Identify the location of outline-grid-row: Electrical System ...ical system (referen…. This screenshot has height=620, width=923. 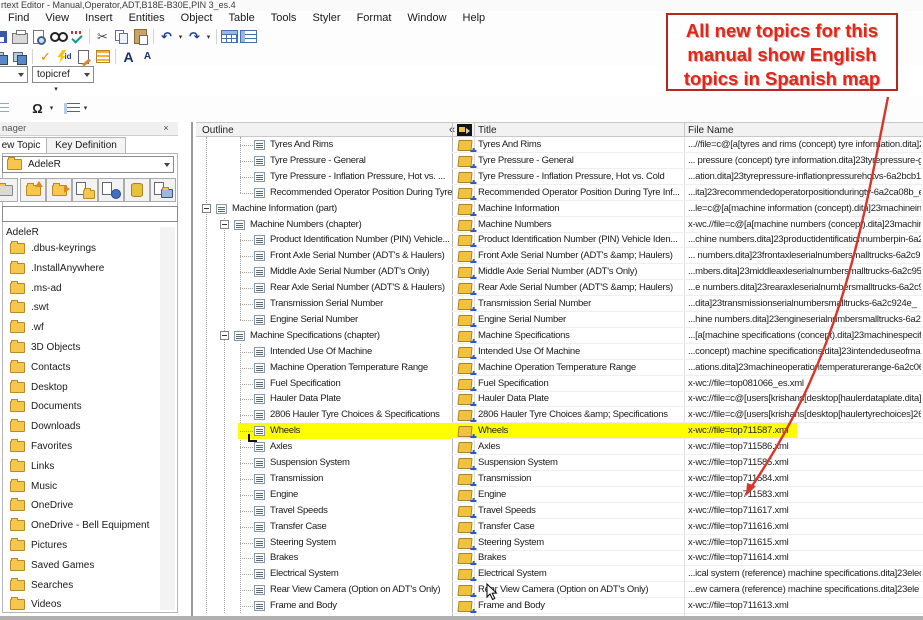
(687, 574).